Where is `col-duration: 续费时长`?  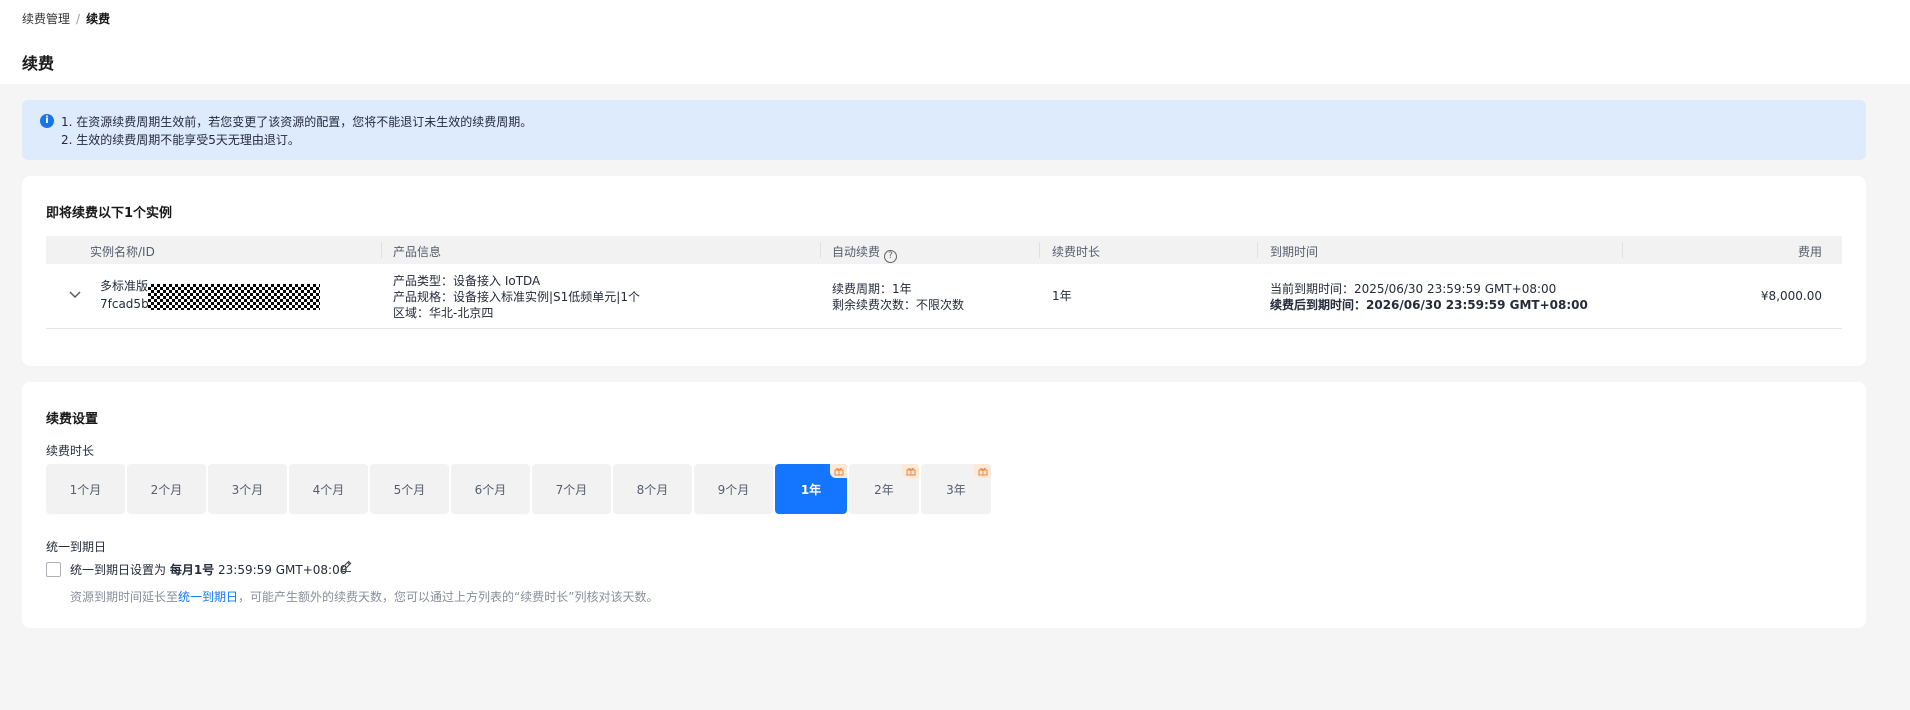 col-duration: 续费时长 is located at coordinates (1076, 252).